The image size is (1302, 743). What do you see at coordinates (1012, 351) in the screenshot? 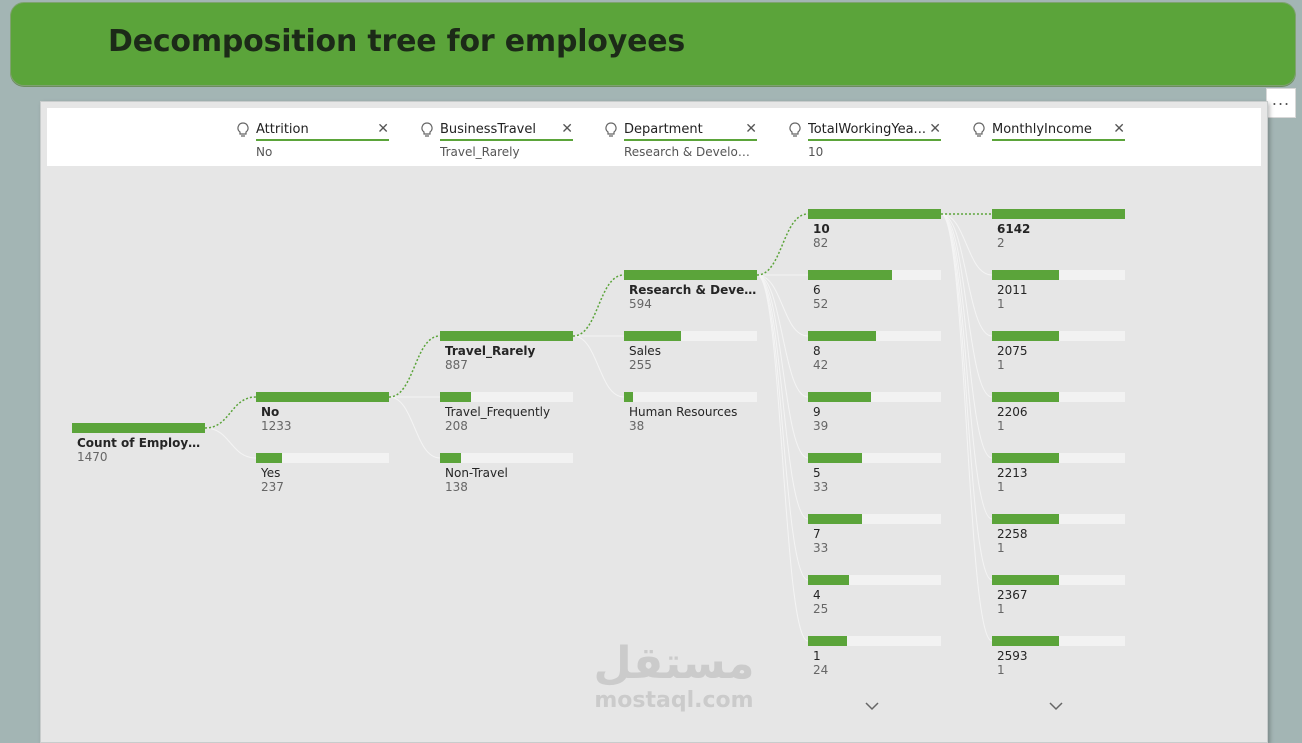
I see `node-label: 2075` at bounding box center [1012, 351].